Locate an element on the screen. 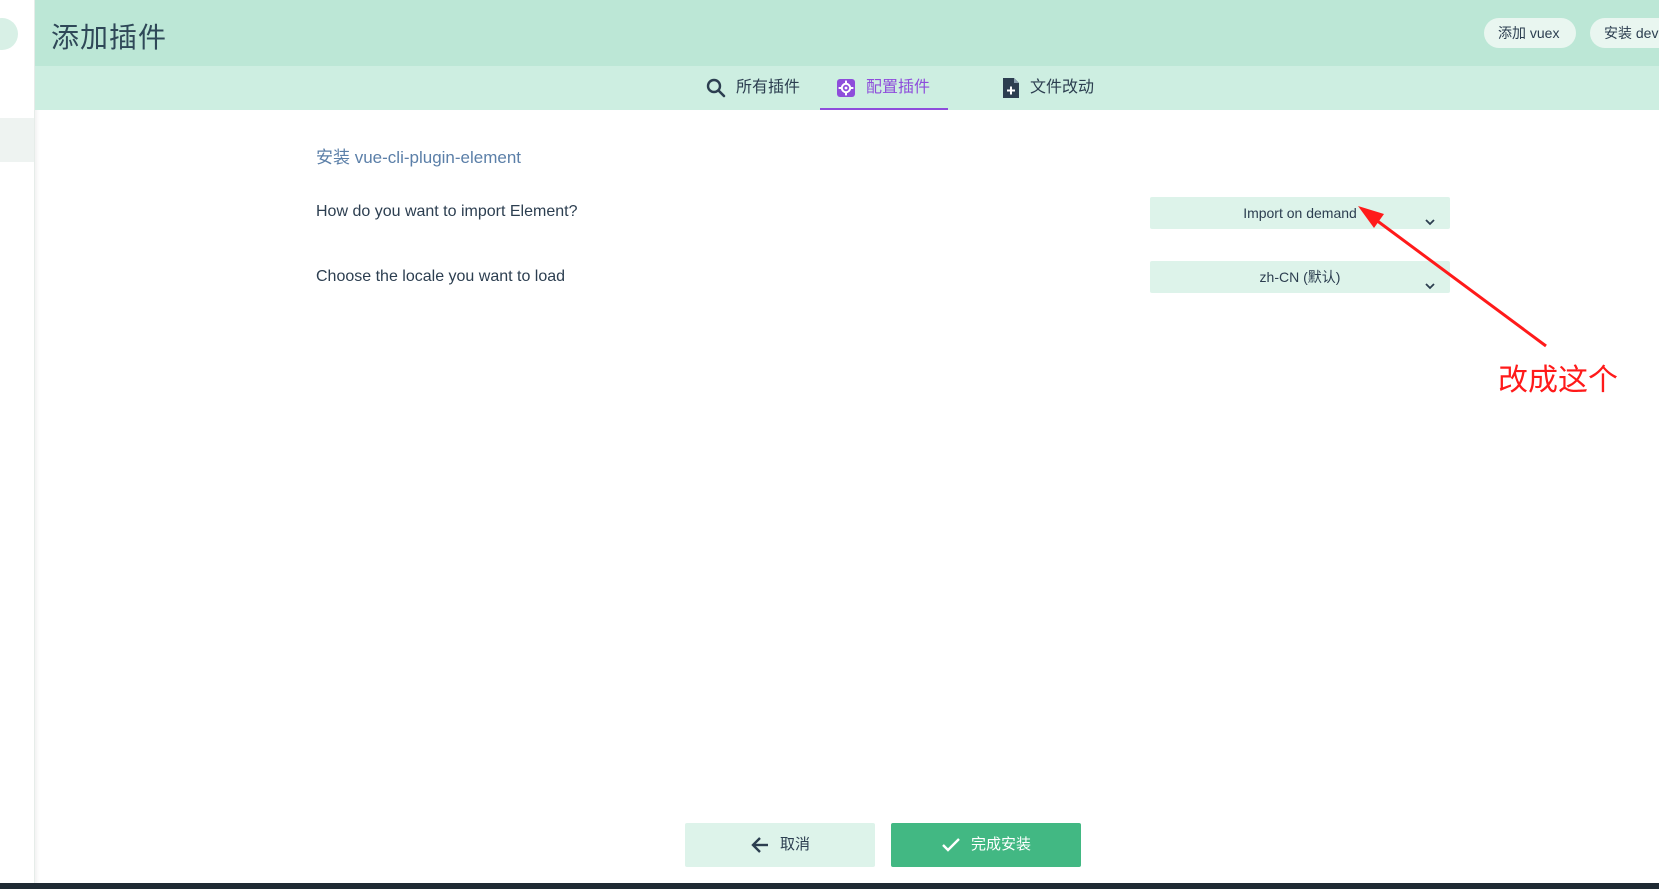 The height and width of the screenshot is (889, 1659). tab-file-changes: 文件改动 is located at coordinates (1048, 88).